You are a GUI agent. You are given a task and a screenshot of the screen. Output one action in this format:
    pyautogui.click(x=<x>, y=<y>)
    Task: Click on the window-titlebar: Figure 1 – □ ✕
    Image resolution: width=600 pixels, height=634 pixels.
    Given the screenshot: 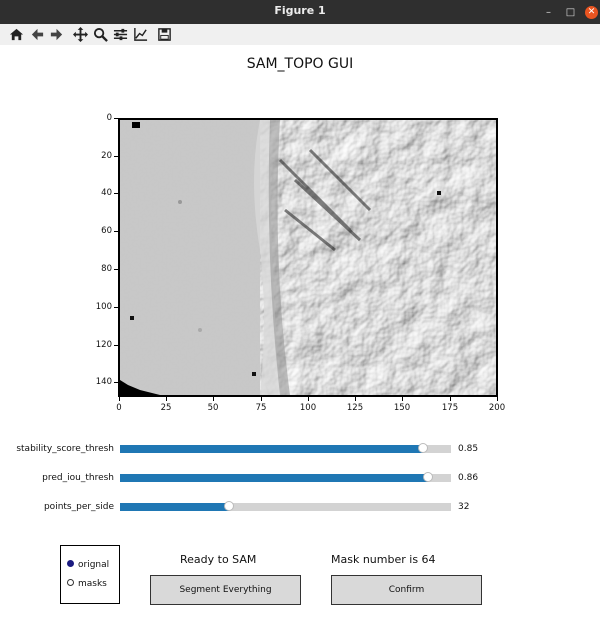 What is the action you would take?
    pyautogui.click(x=300, y=12)
    